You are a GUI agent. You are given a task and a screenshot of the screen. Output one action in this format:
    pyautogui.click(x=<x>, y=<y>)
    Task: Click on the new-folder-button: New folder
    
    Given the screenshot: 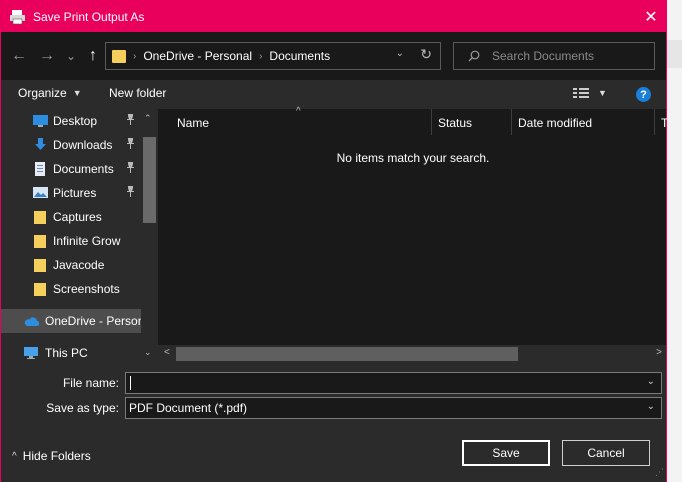 What is the action you would take?
    pyautogui.click(x=137, y=93)
    